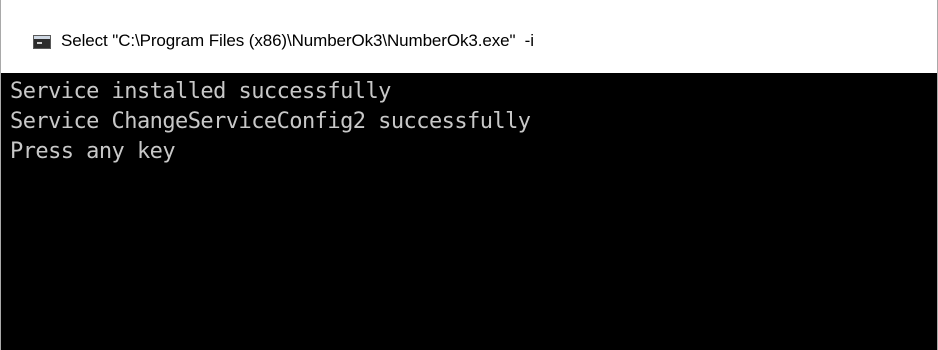 This screenshot has width=938, height=350. I want to click on console-line: Press any key, so click(93, 151).